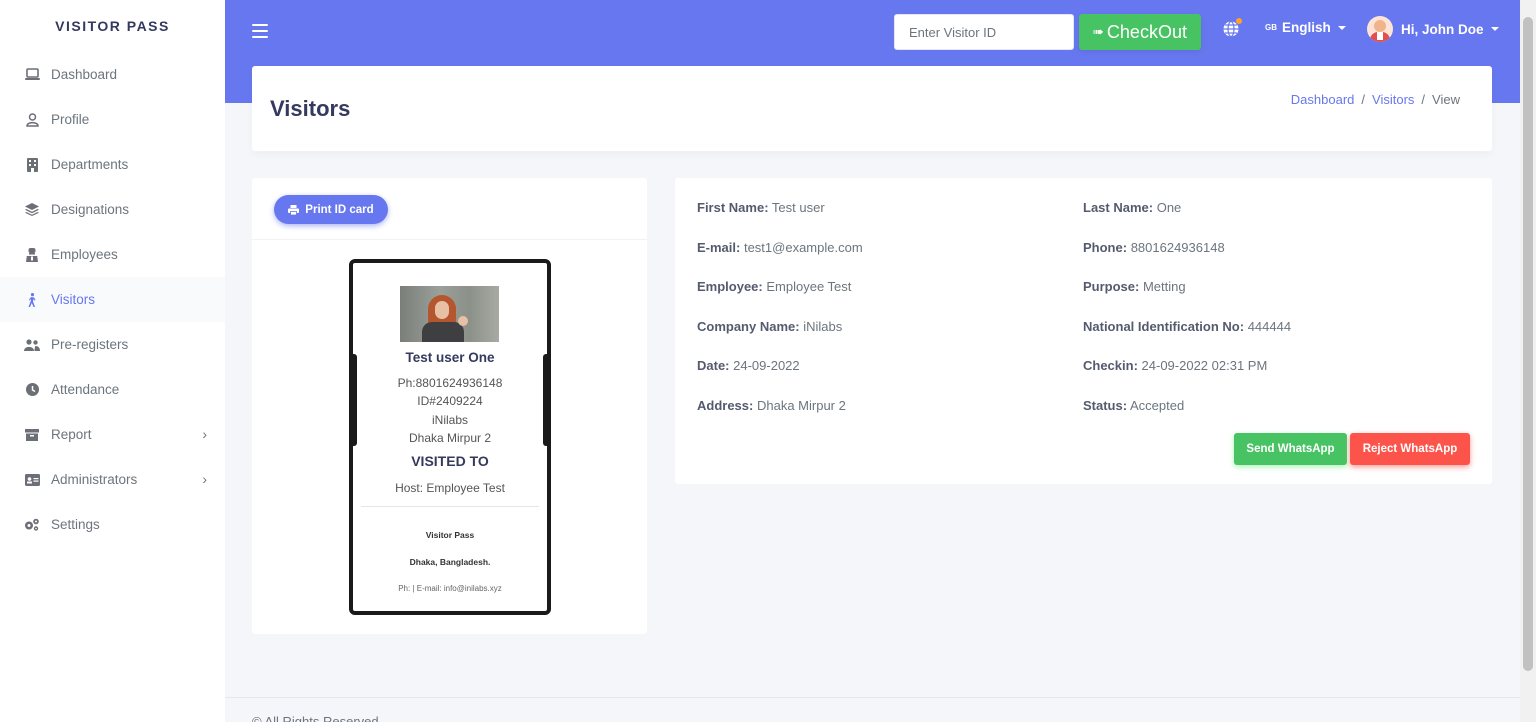  I want to click on send-whatsapp-button: Send WhatsApp, so click(1290, 449).